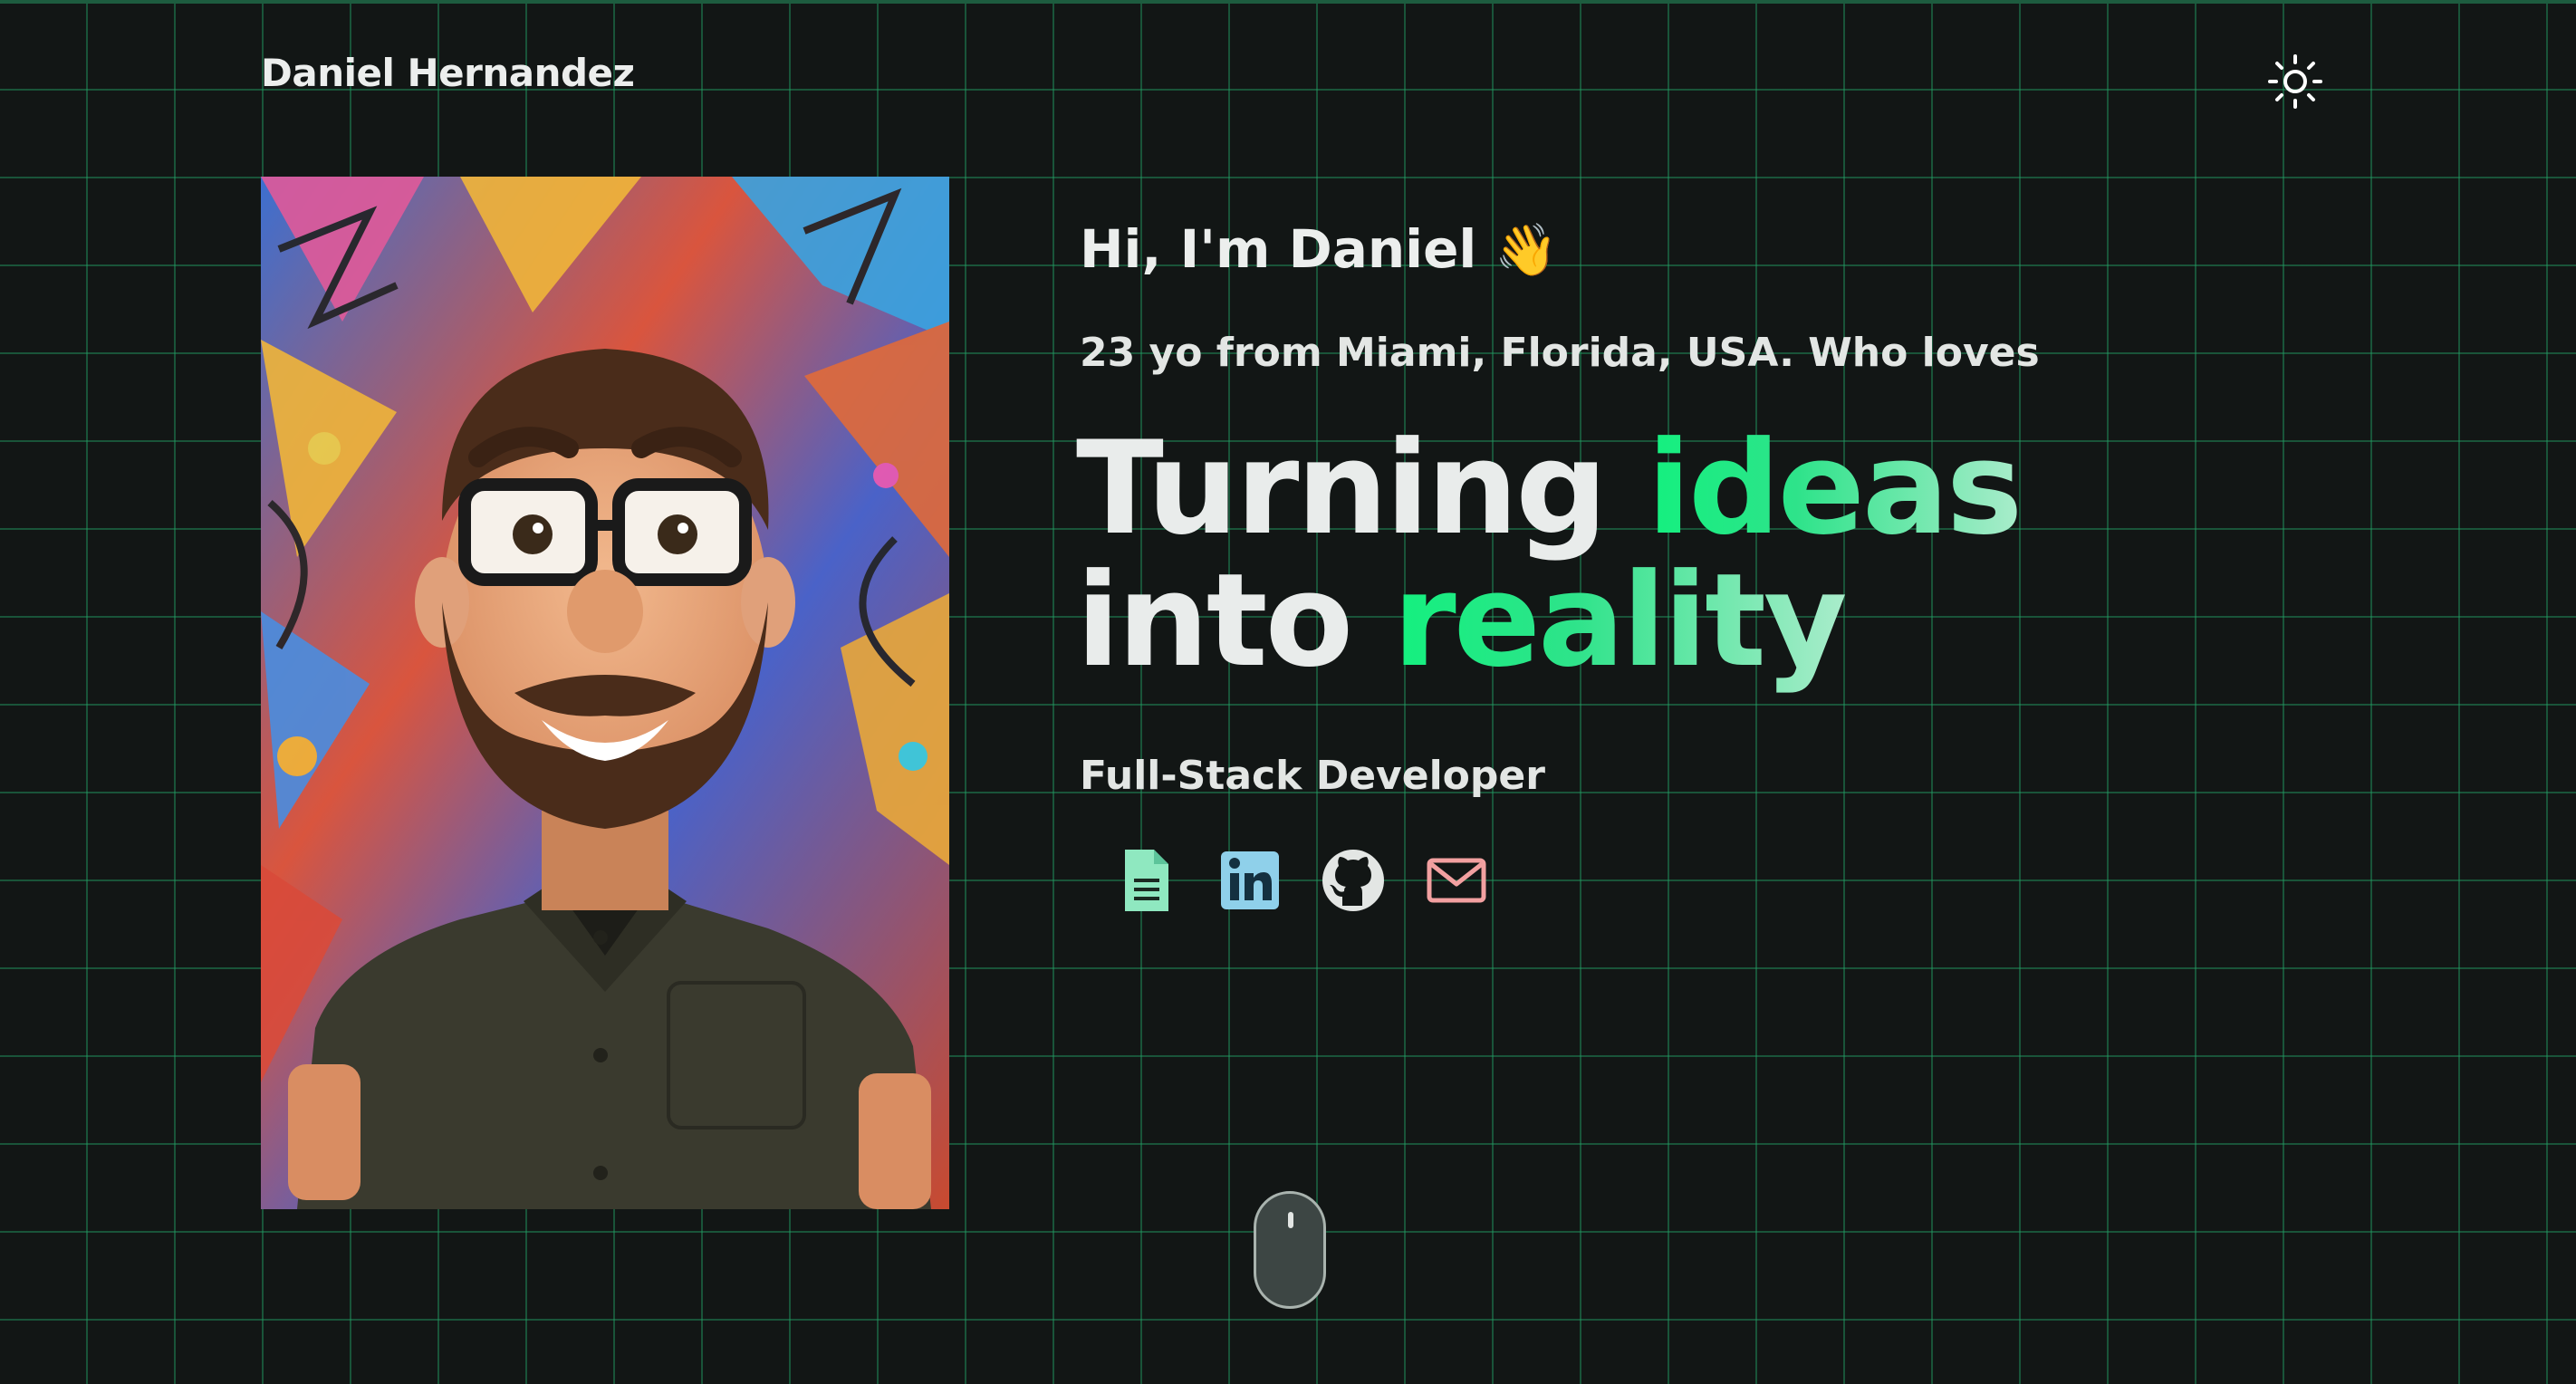 This screenshot has width=2576, height=1384. I want to click on role-title: Full-Stack Developer, so click(1312, 776).